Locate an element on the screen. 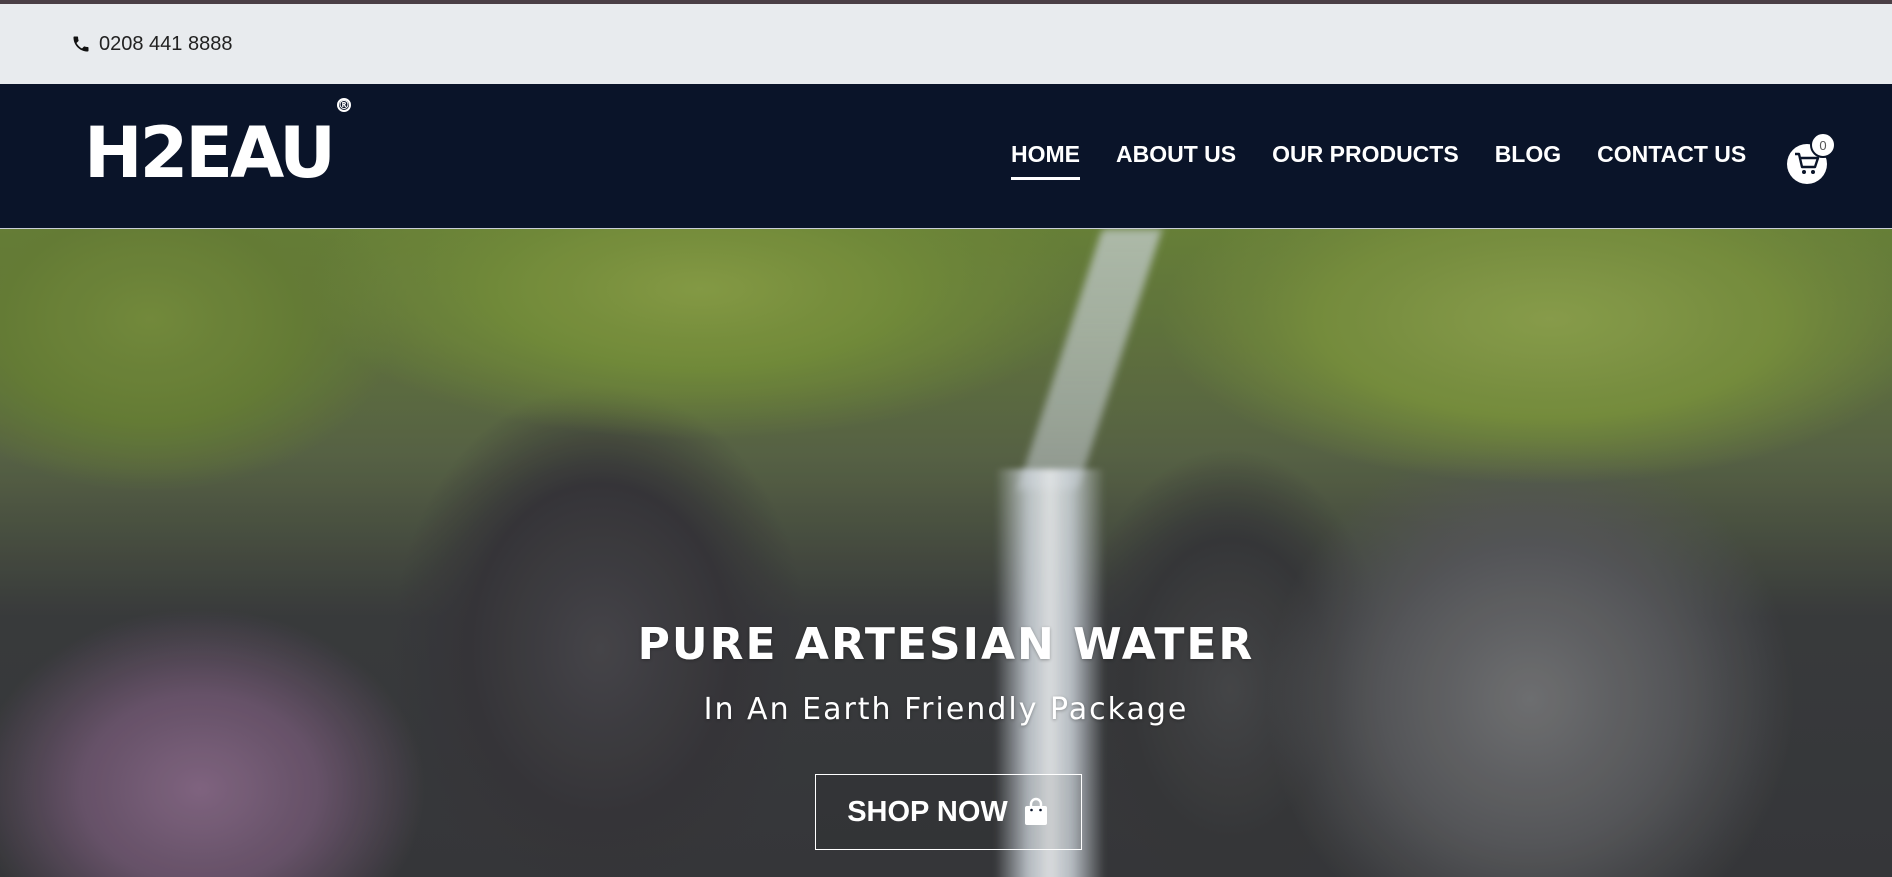 Image resolution: width=1892 pixels, height=877 pixels. shopping-bag-icon is located at coordinates (1035, 811).